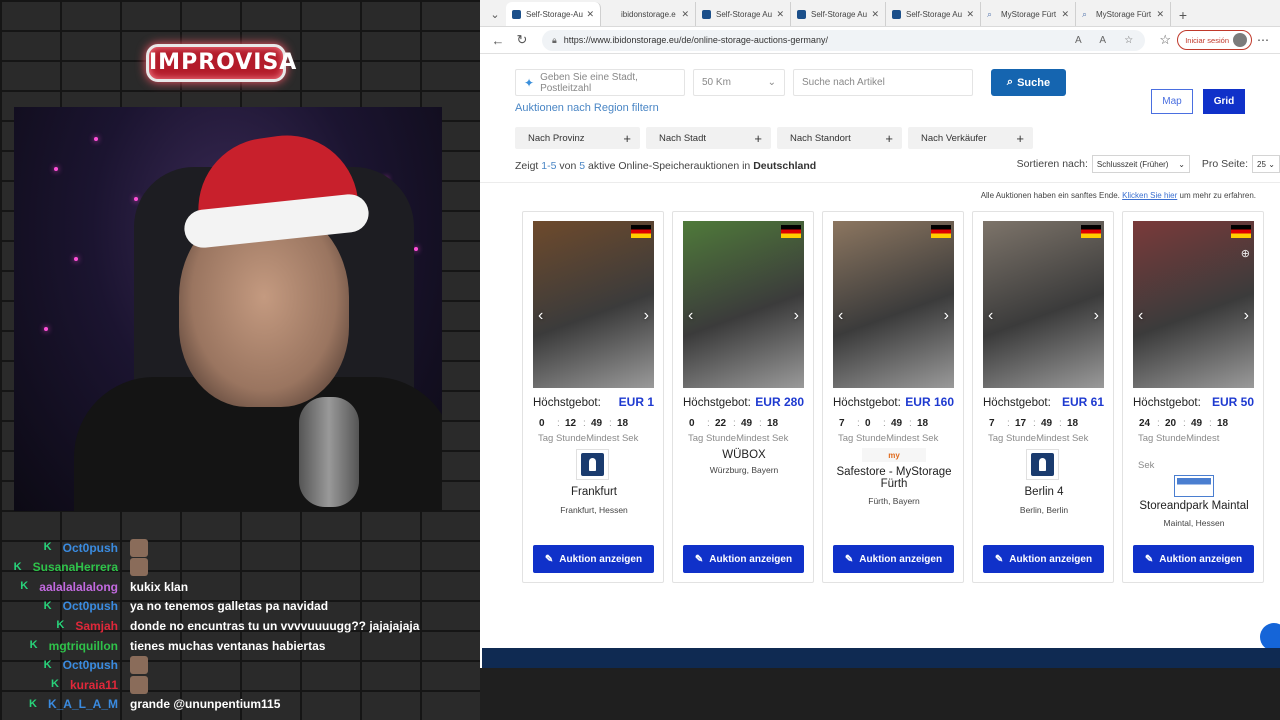 The width and height of the screenshot is (1280, 720). Describe the element at coordinates (75, 567) in the screenshot. I see `chat-username: SusanaHerrera` at that location.